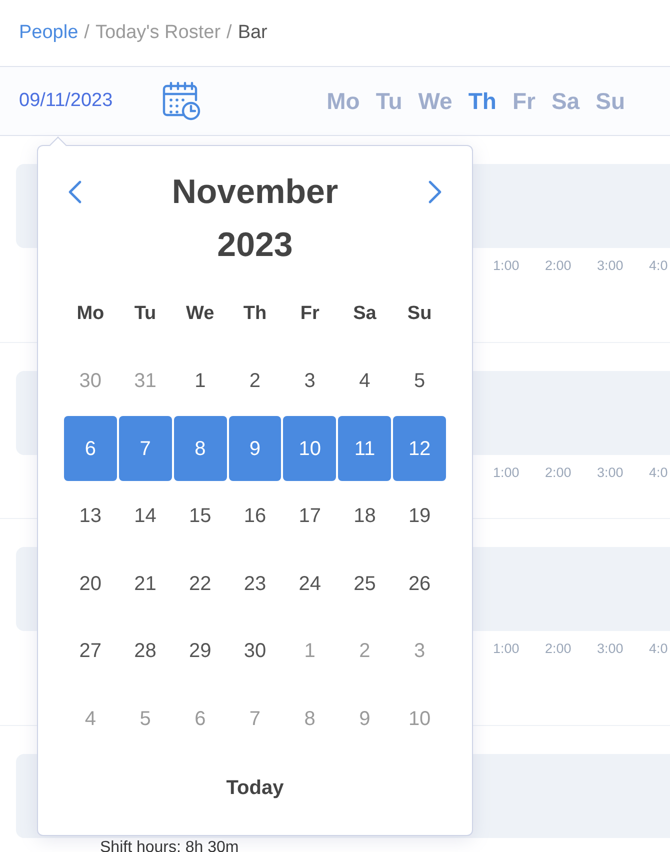 This screenshot has height=852, width=670. I want to click on weekday-label: Sa, so click(365, 314).